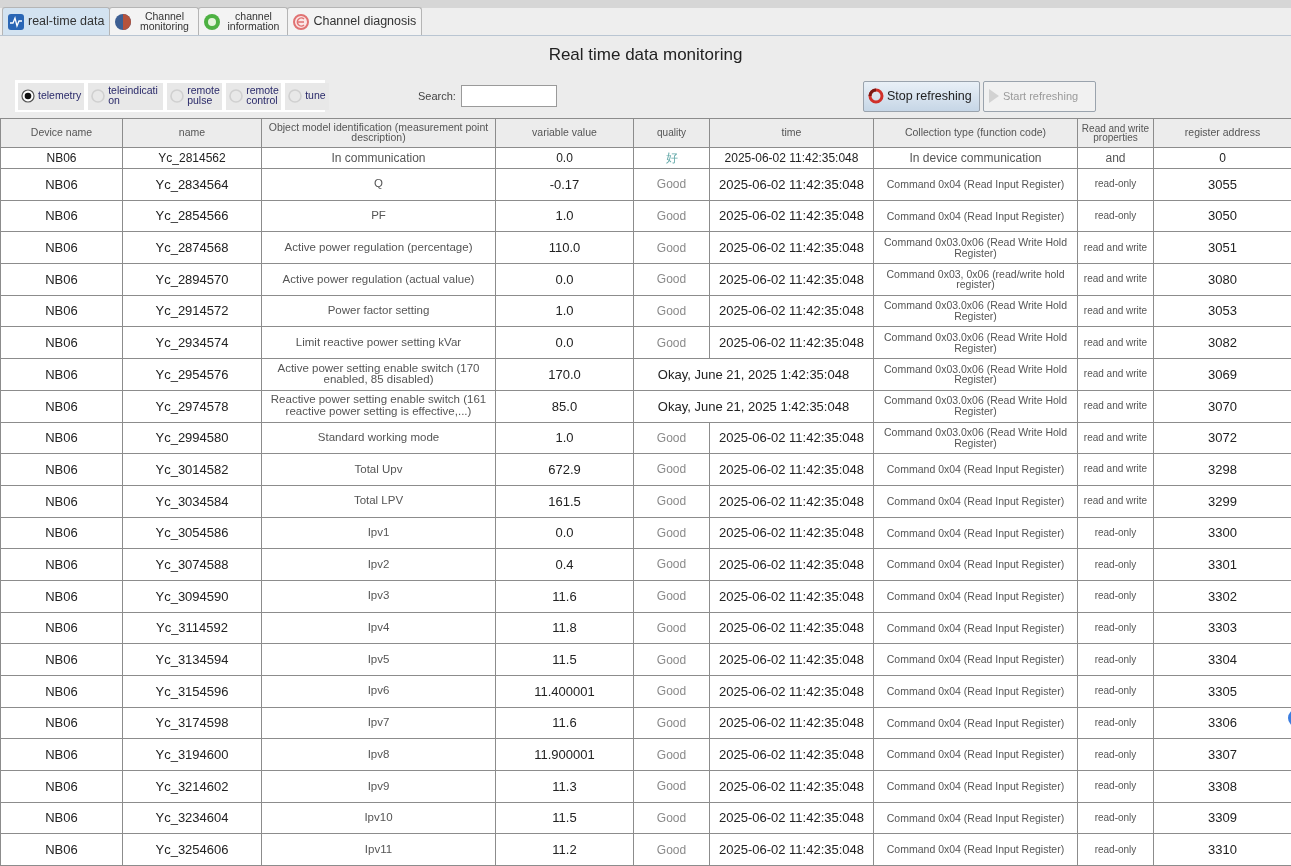 The height and width of the screenshot is (866, 1291). I want to click on table-cell: Ipv9, so click(378, 786).